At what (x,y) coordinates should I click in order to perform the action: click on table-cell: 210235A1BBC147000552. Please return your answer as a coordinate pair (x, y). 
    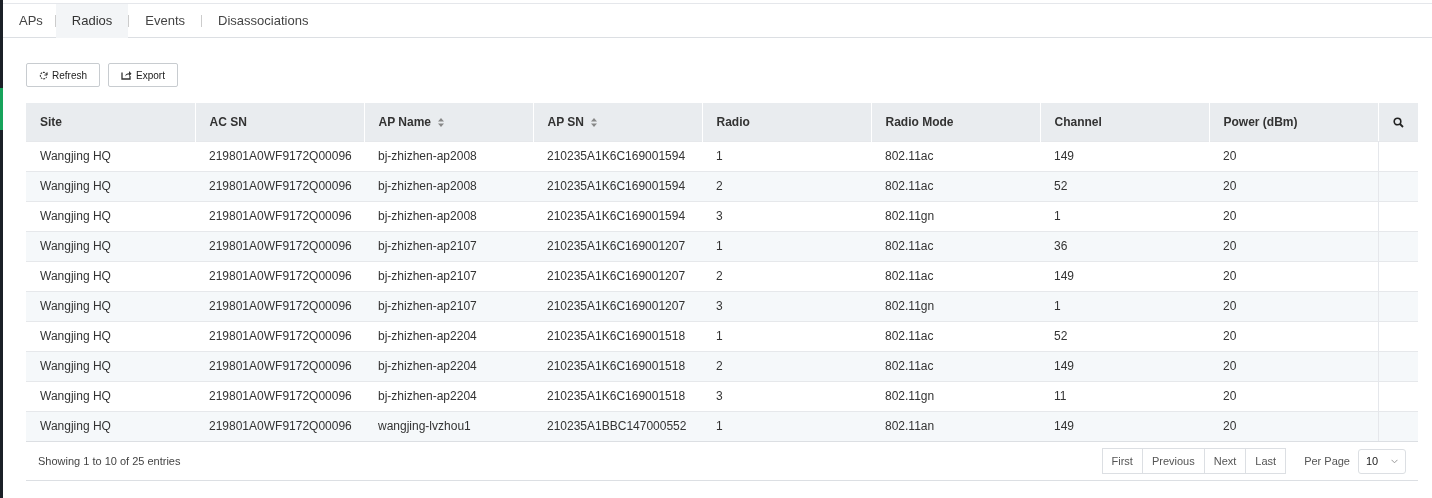
    Looking at the image, I should click on (617, 426).